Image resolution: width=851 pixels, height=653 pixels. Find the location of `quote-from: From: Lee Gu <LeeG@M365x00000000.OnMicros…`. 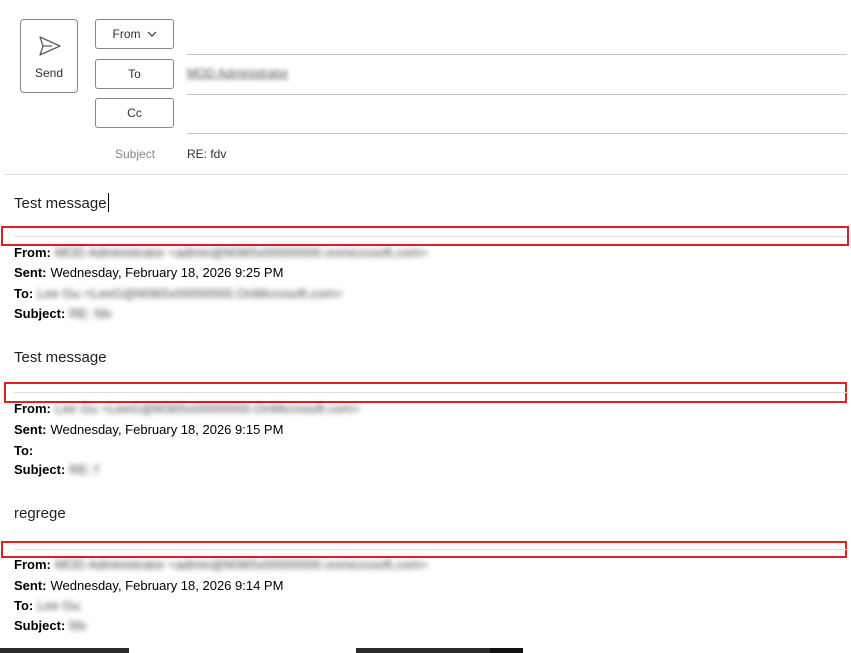

quote-from: From: Lee Gu <LeeG@M365x00000000.OnMicros… is located at coordinates (187, 408).